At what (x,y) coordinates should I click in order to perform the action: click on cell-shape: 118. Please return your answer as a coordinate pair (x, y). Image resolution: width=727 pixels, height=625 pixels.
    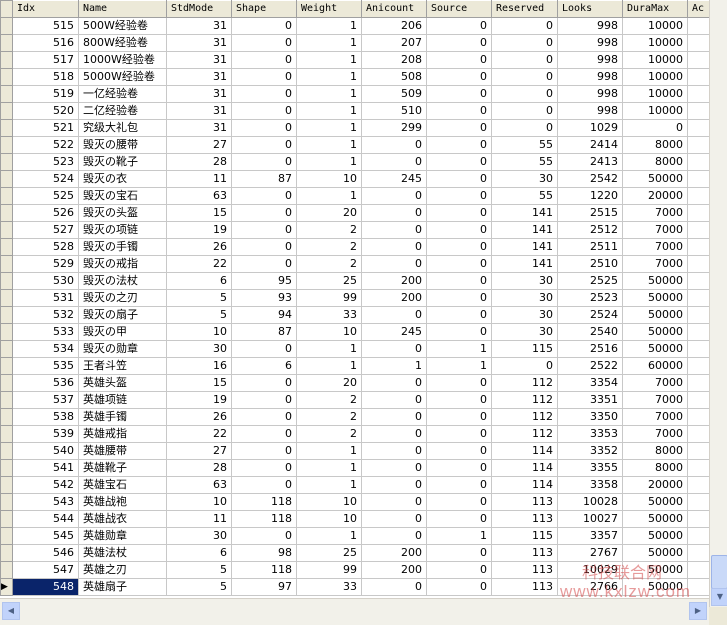
    Looking at the image, I should click on (264, 502).